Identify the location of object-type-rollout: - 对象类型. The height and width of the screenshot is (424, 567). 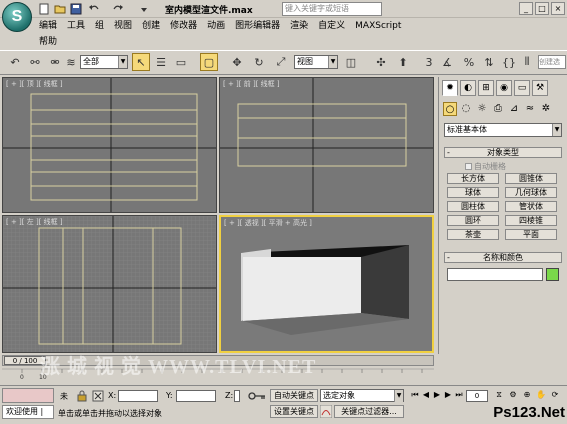
(503, 152).